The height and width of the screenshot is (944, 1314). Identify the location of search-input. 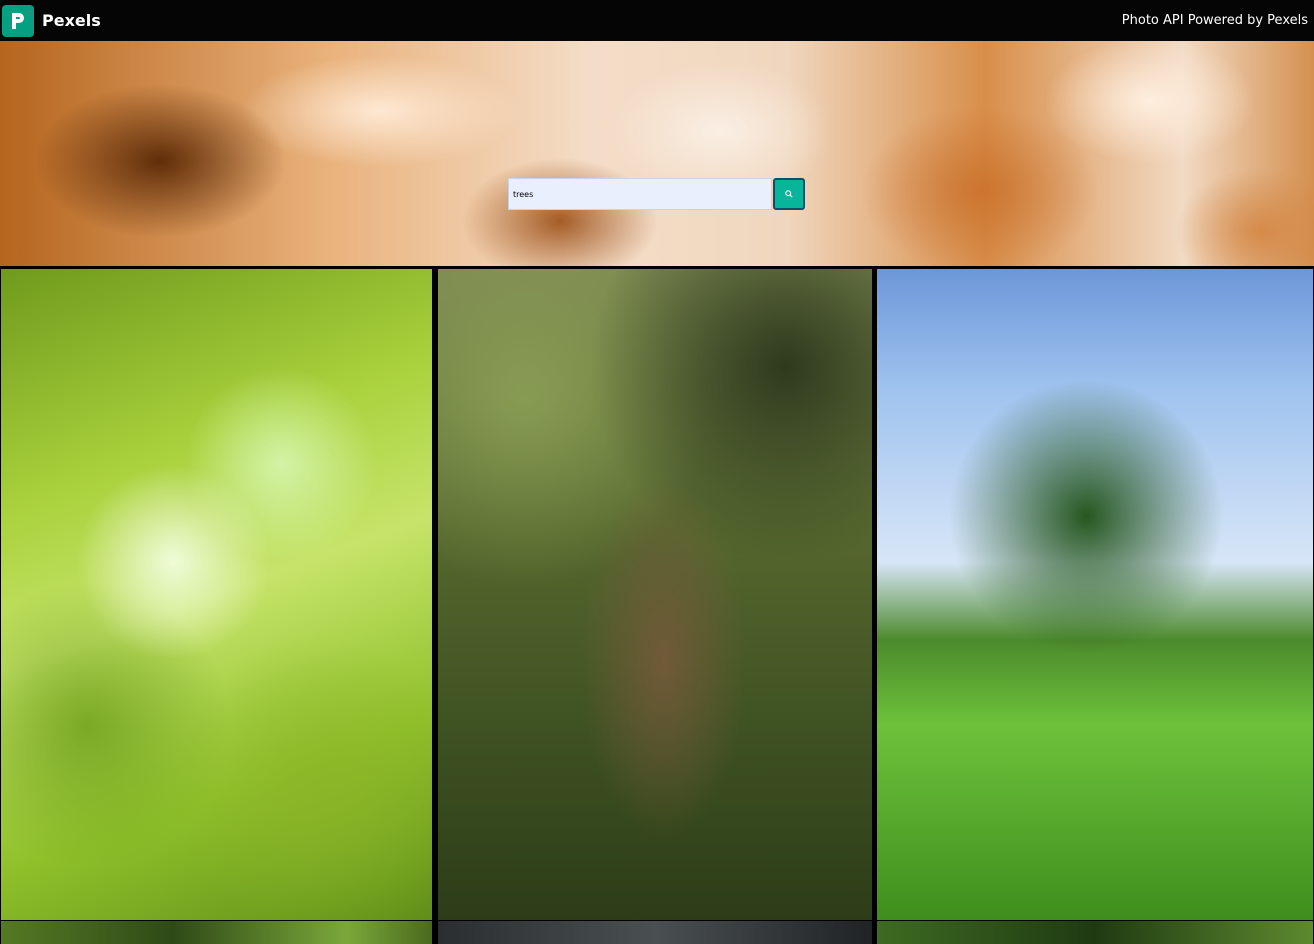
(640, 194).